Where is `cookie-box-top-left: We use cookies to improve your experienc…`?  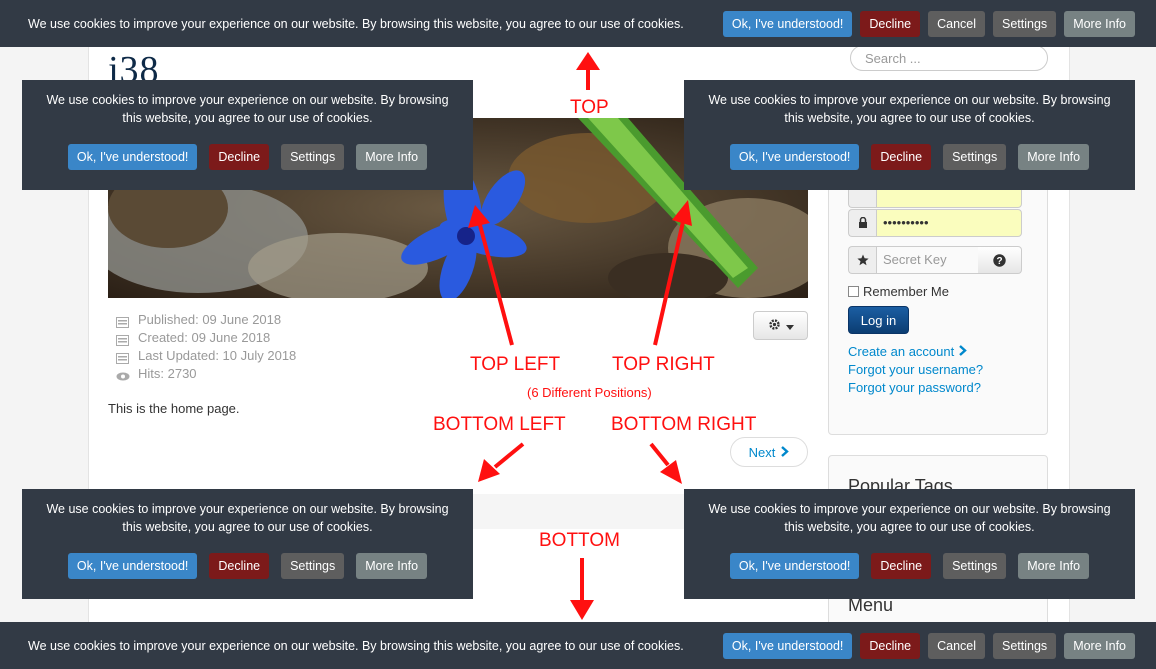 cookie-box-top-left: We use cookies to improve your experienc… is located at coordinates (247, 135).